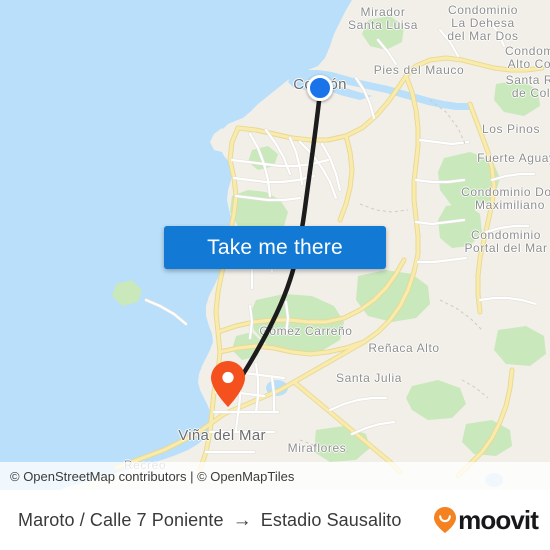  What do you see at coordinates (121, 519) in the screenshot?
I see `trip-origin-label: Maroto / Calle 7 Poniente` at bounding box center [121, 519].